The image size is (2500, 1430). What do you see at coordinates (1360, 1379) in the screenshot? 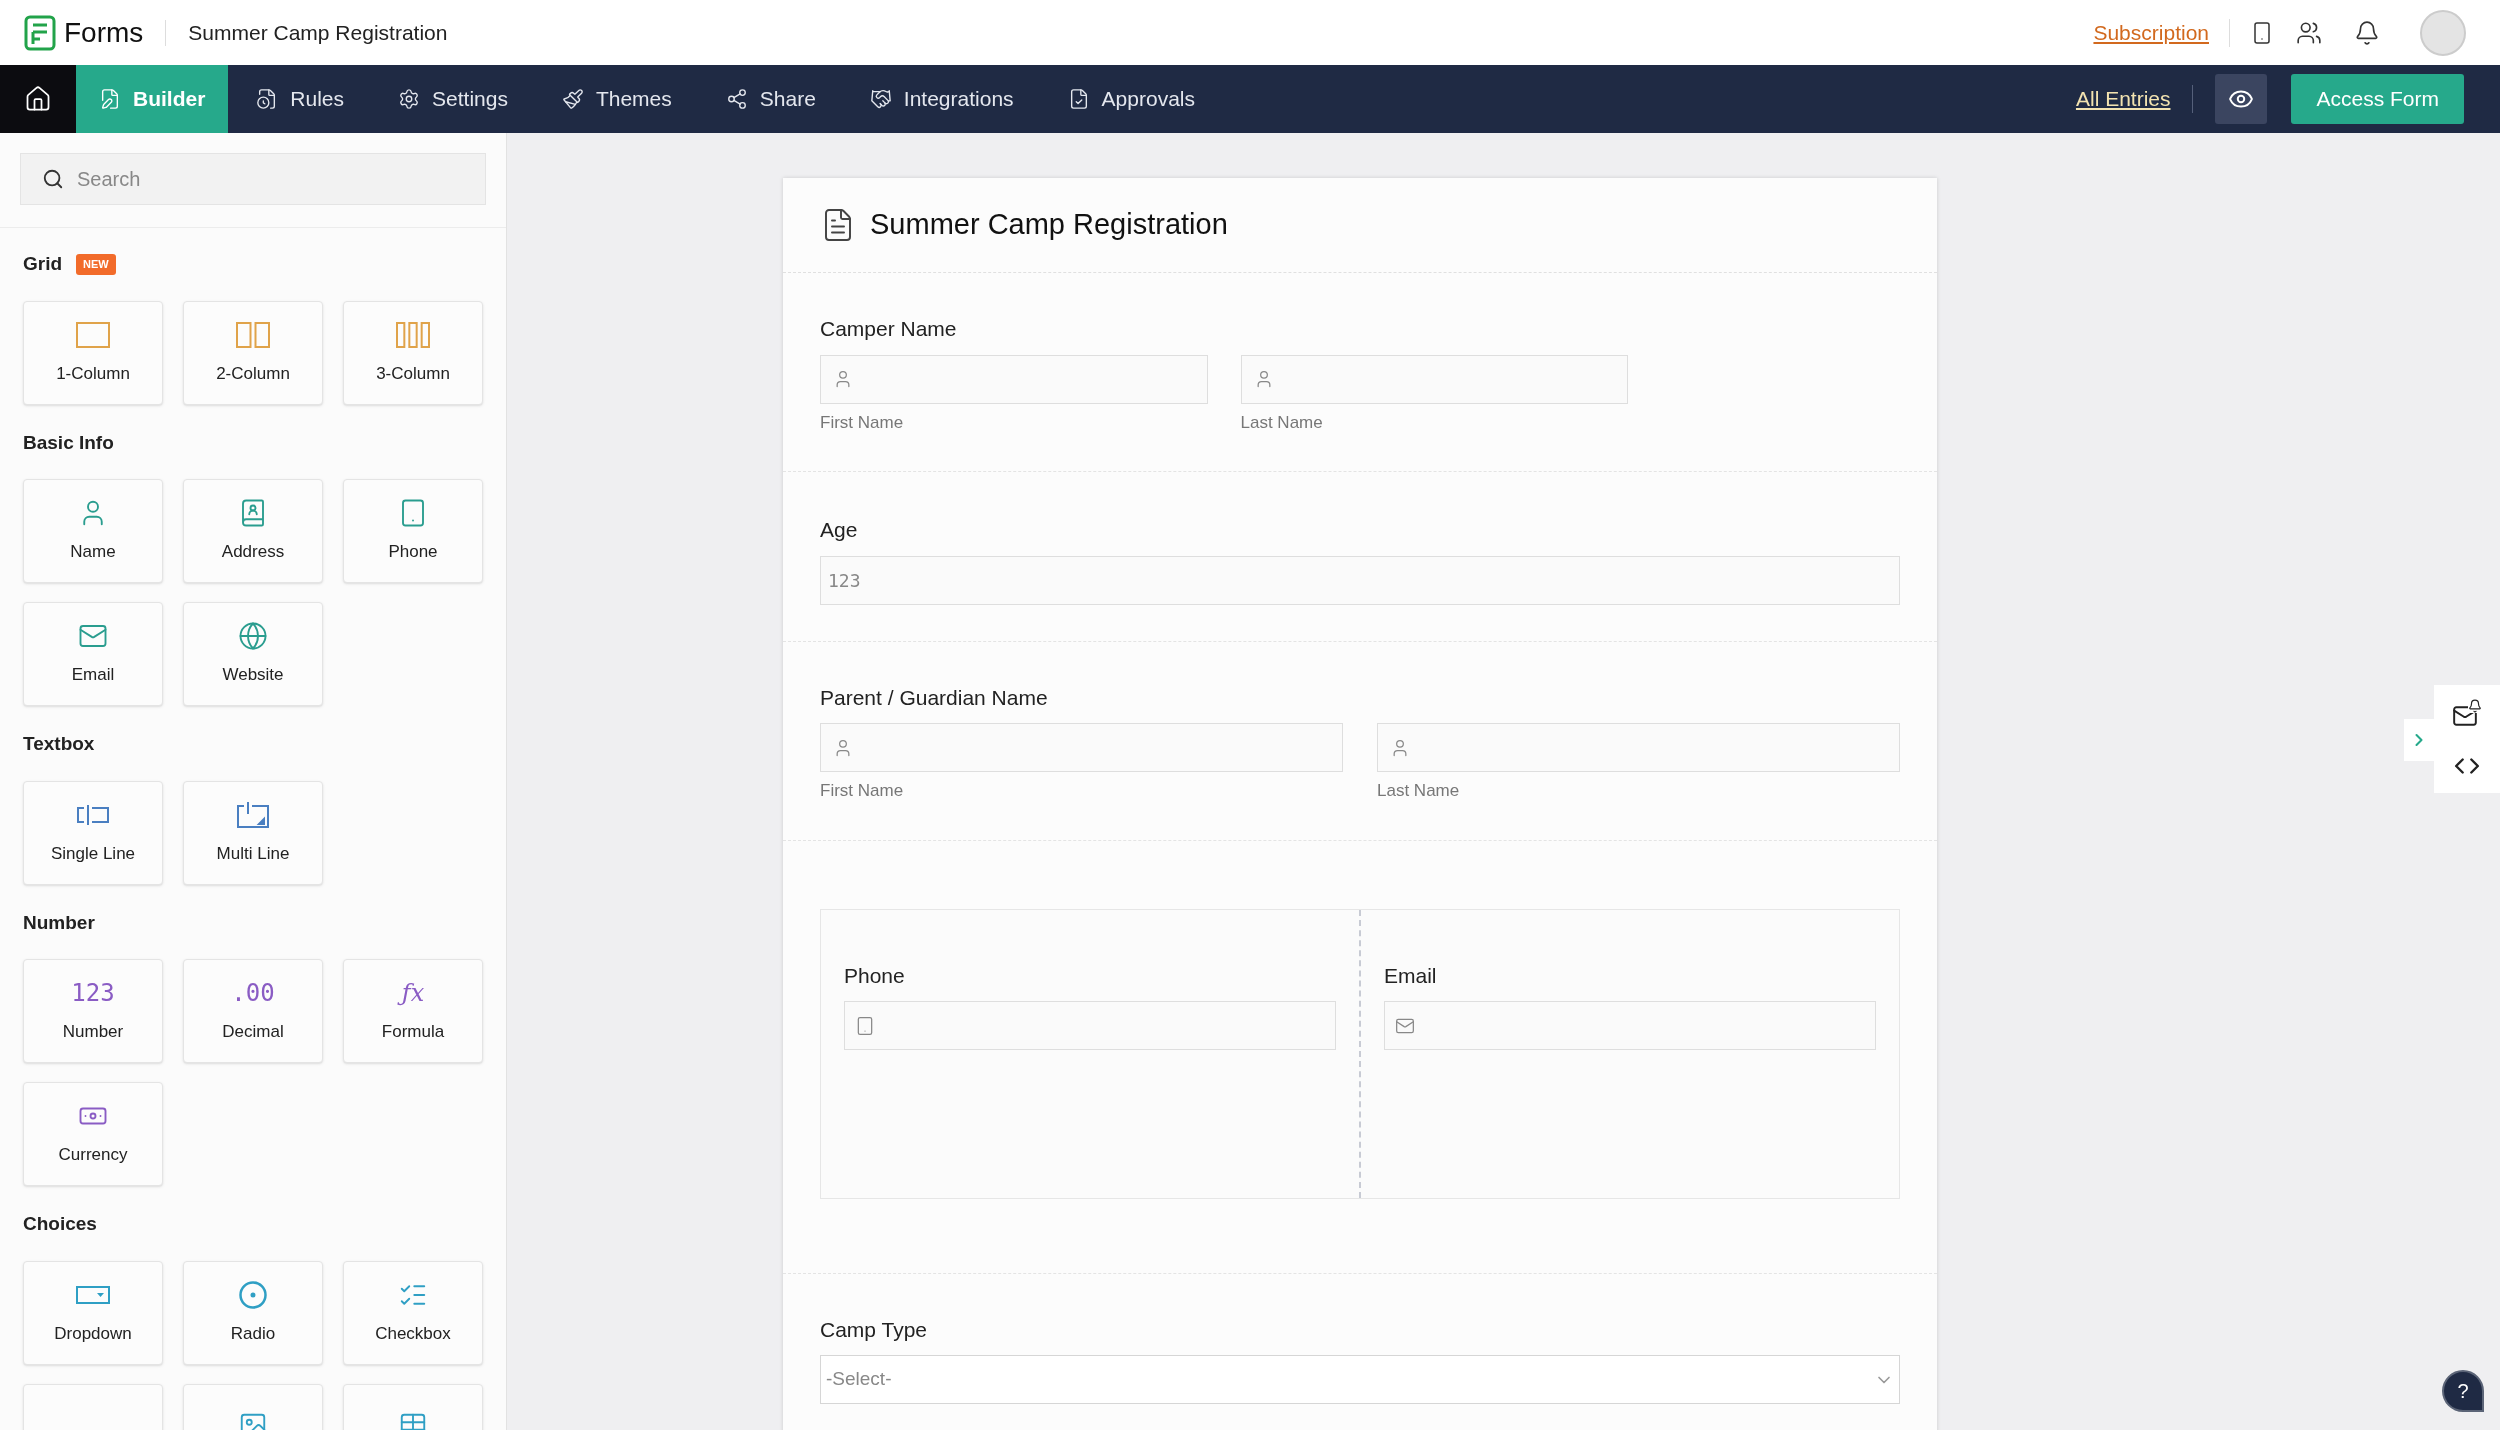
I see `select-field: -Select-` at bounding box center [1360, 1379].